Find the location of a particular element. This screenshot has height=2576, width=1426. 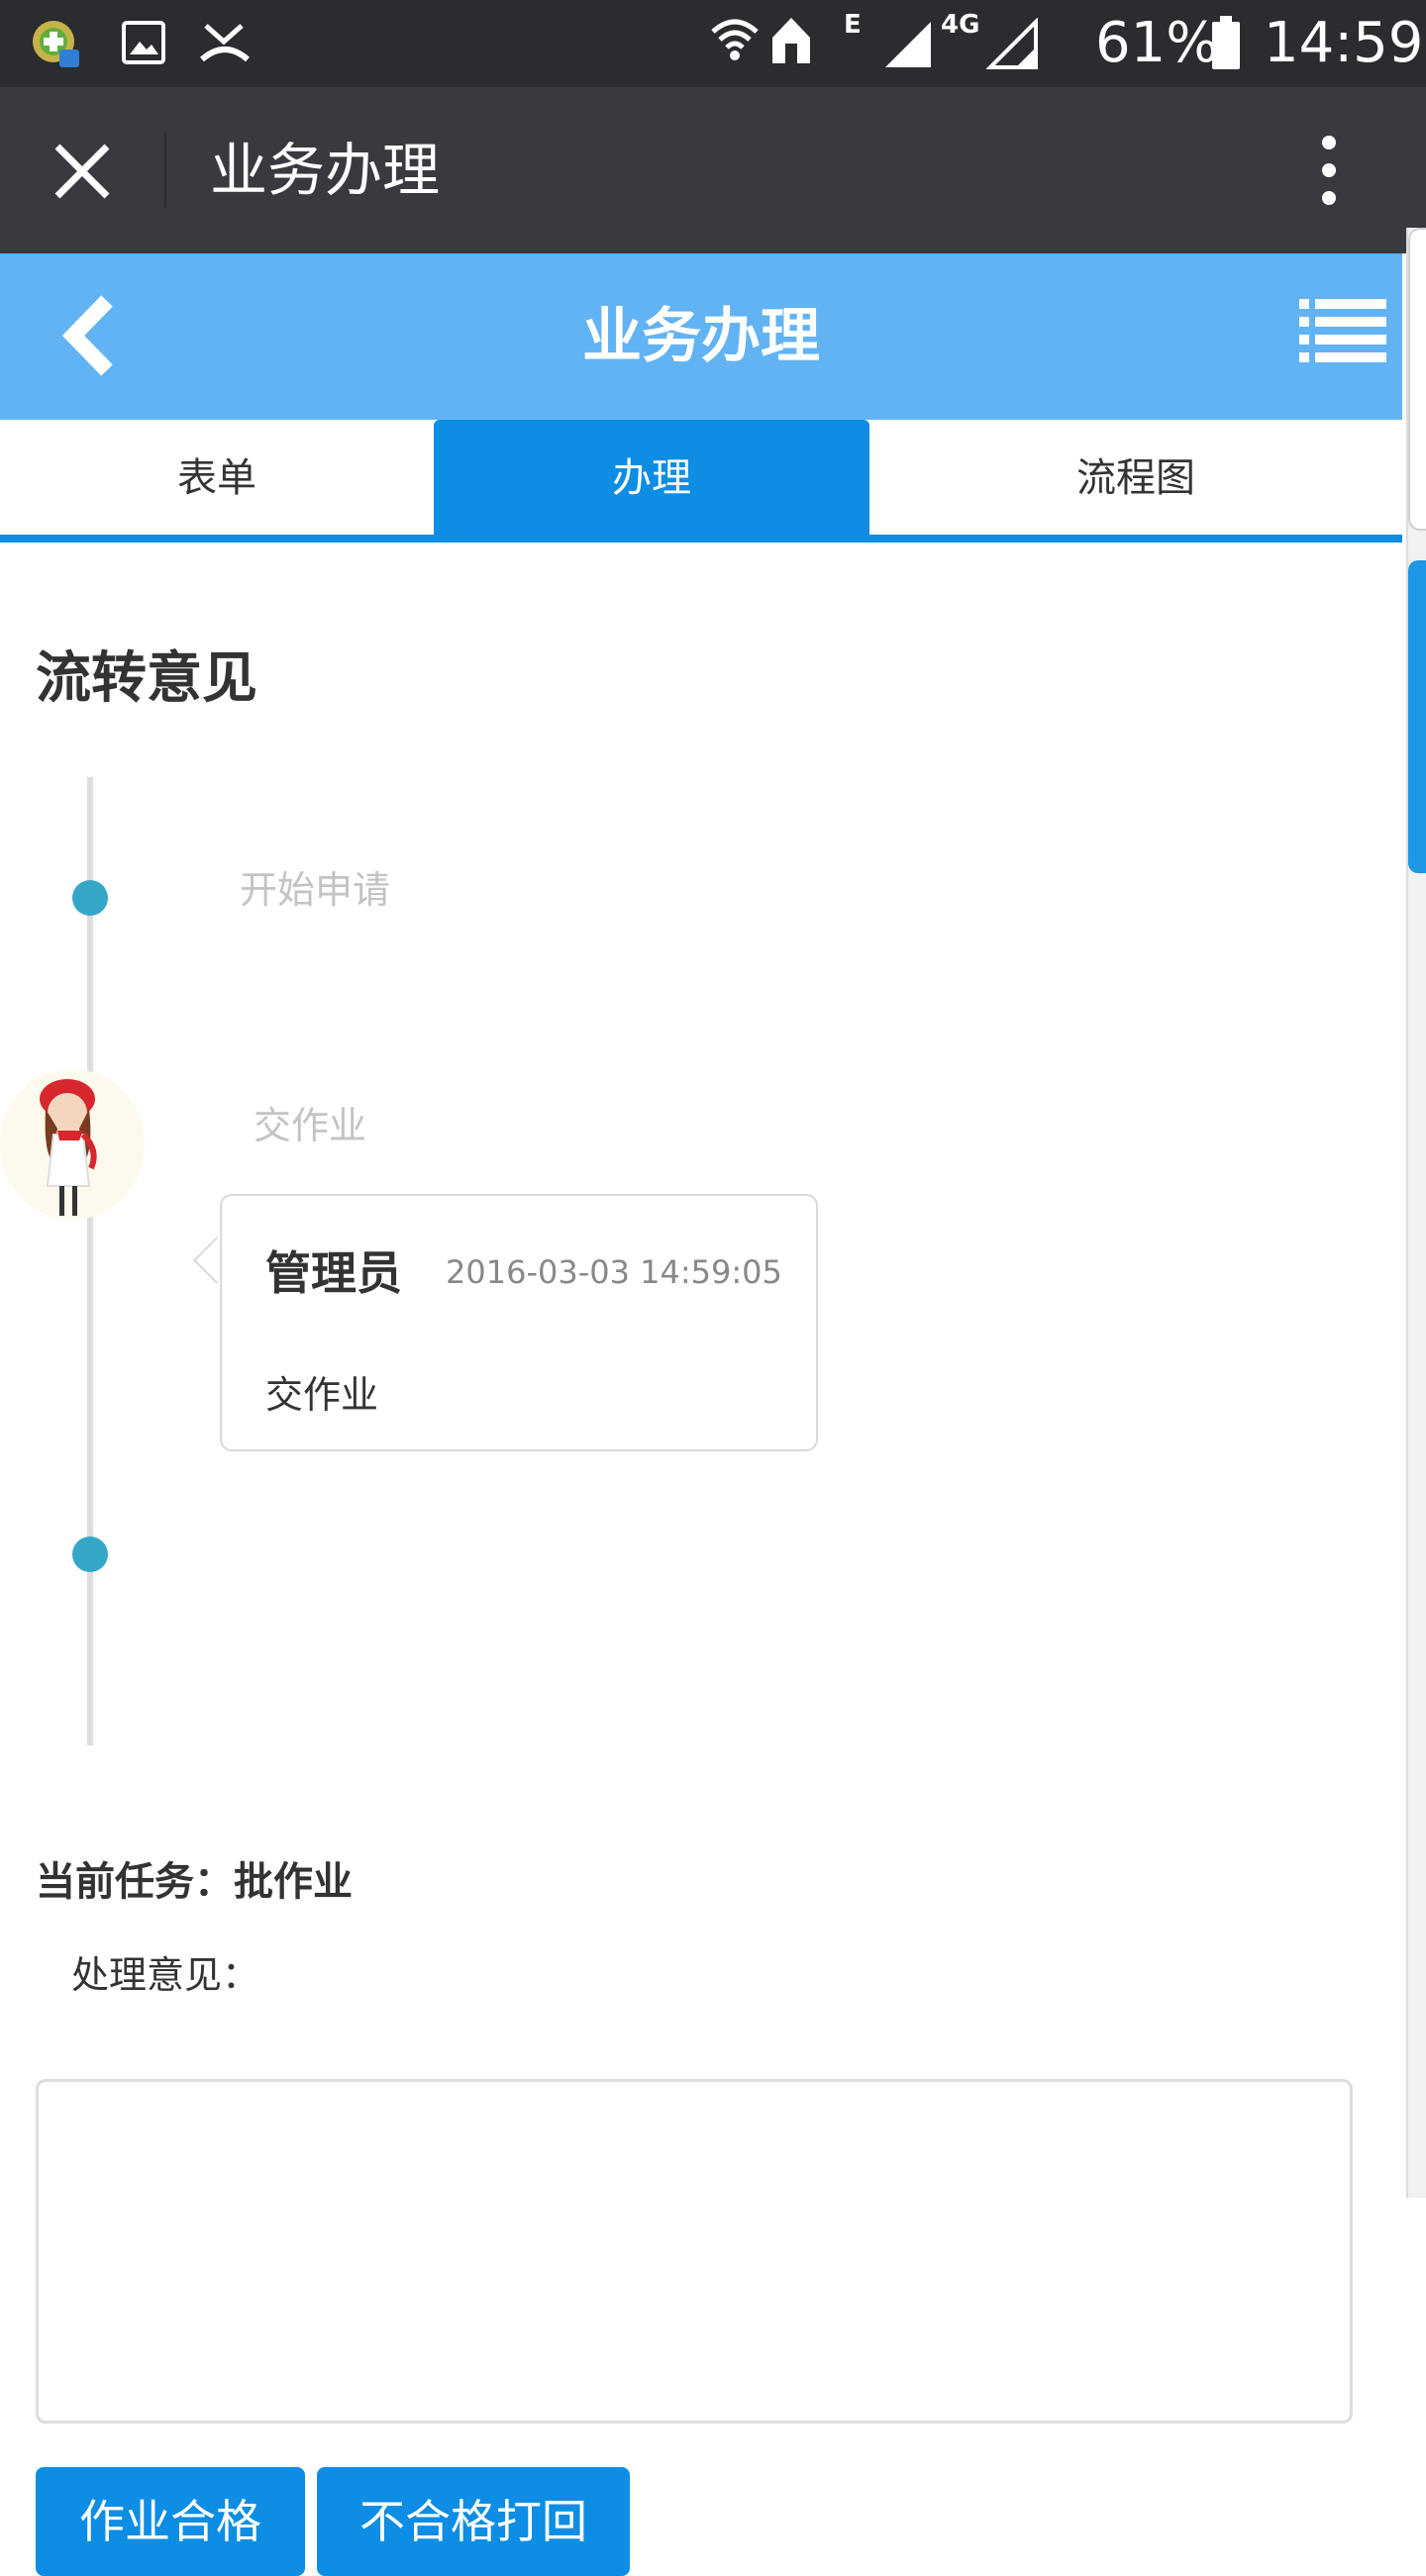

comment-text: 交作业 is located at coordinates (322, 1395).